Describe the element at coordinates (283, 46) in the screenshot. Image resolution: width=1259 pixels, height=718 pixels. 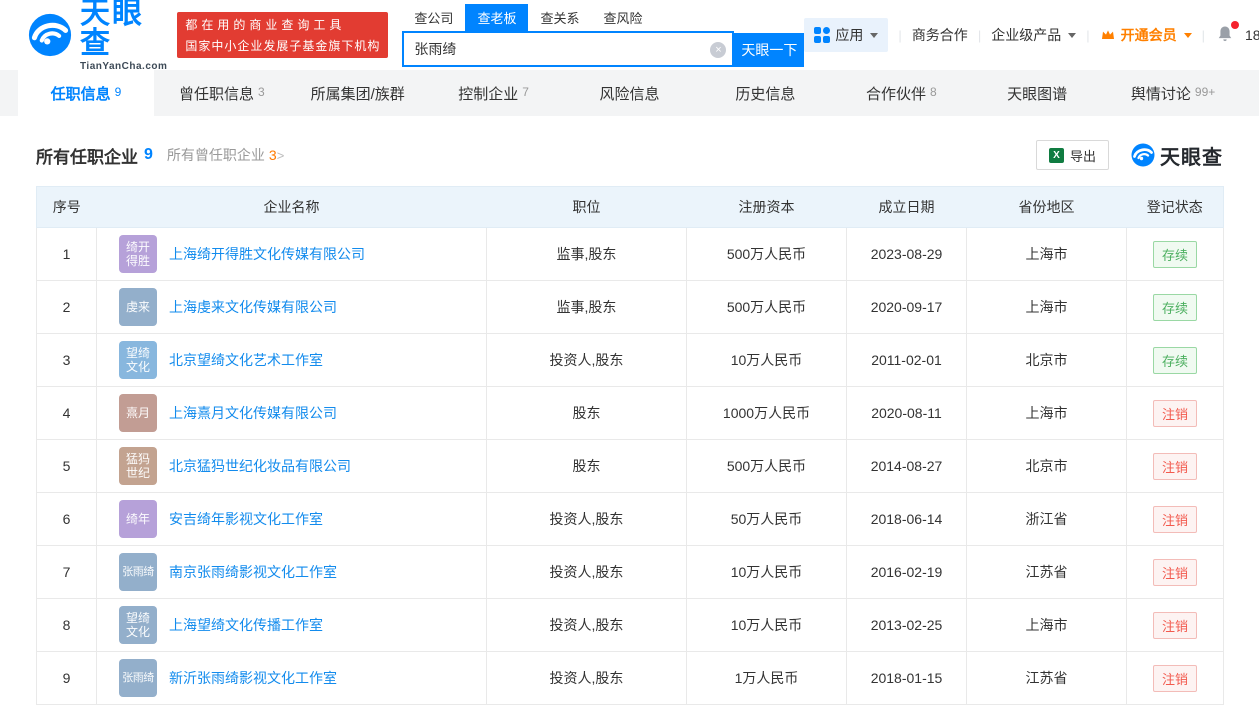
I see `slogan-line2: 国家中小企业发展子基金旗下机构` at that location.